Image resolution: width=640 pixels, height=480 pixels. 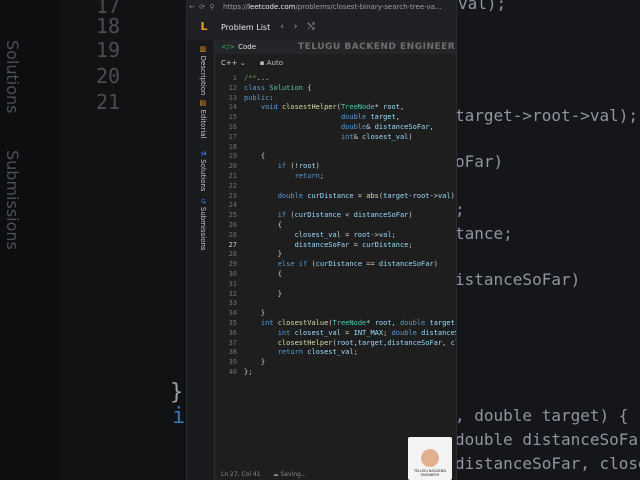 What do you see at coordinates (296, 27) in the screenshot?
I see `next-problem-icon: ›` at bounding box center [296, 27].